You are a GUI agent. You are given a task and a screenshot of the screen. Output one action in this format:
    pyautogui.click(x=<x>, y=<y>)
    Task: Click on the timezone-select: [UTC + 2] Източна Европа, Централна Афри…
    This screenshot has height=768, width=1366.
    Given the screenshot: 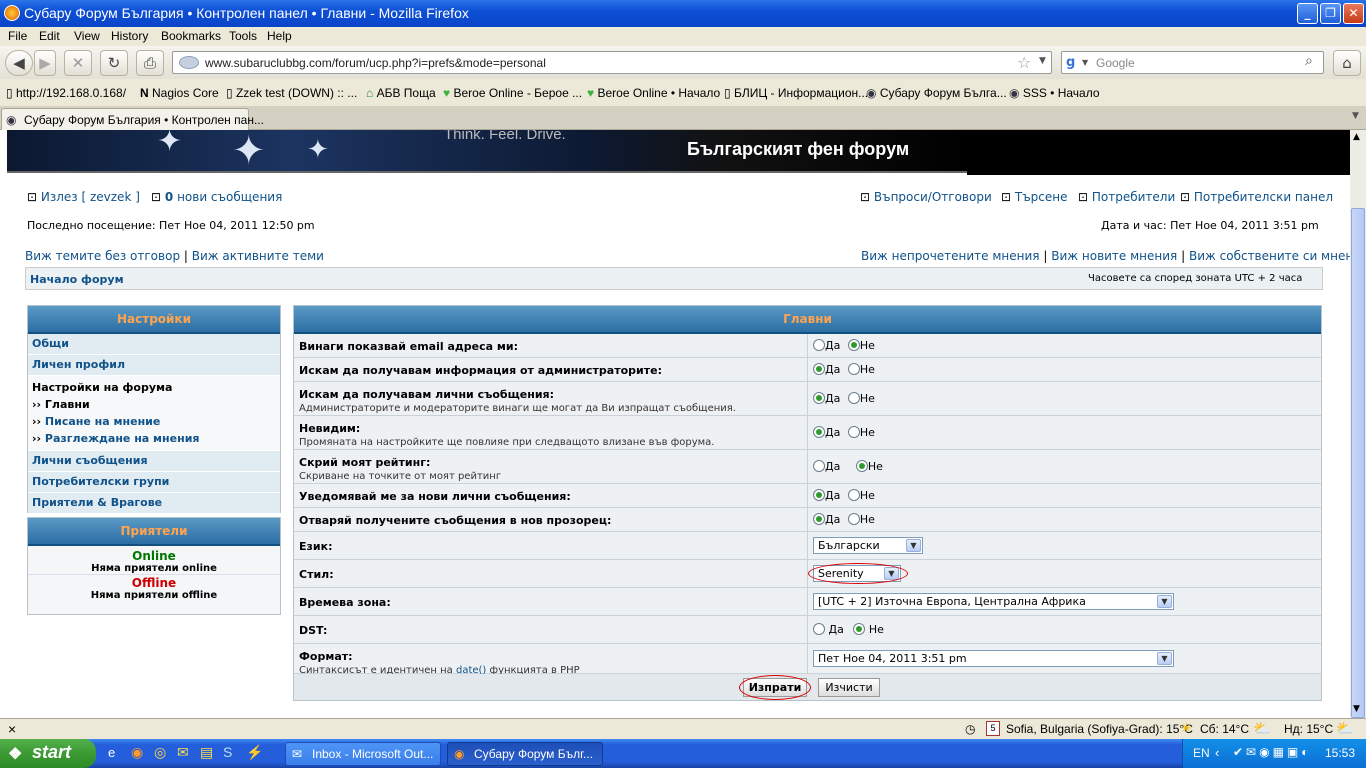 What is the action you would take?
    pyautogui.click(x=993, y=601)
    